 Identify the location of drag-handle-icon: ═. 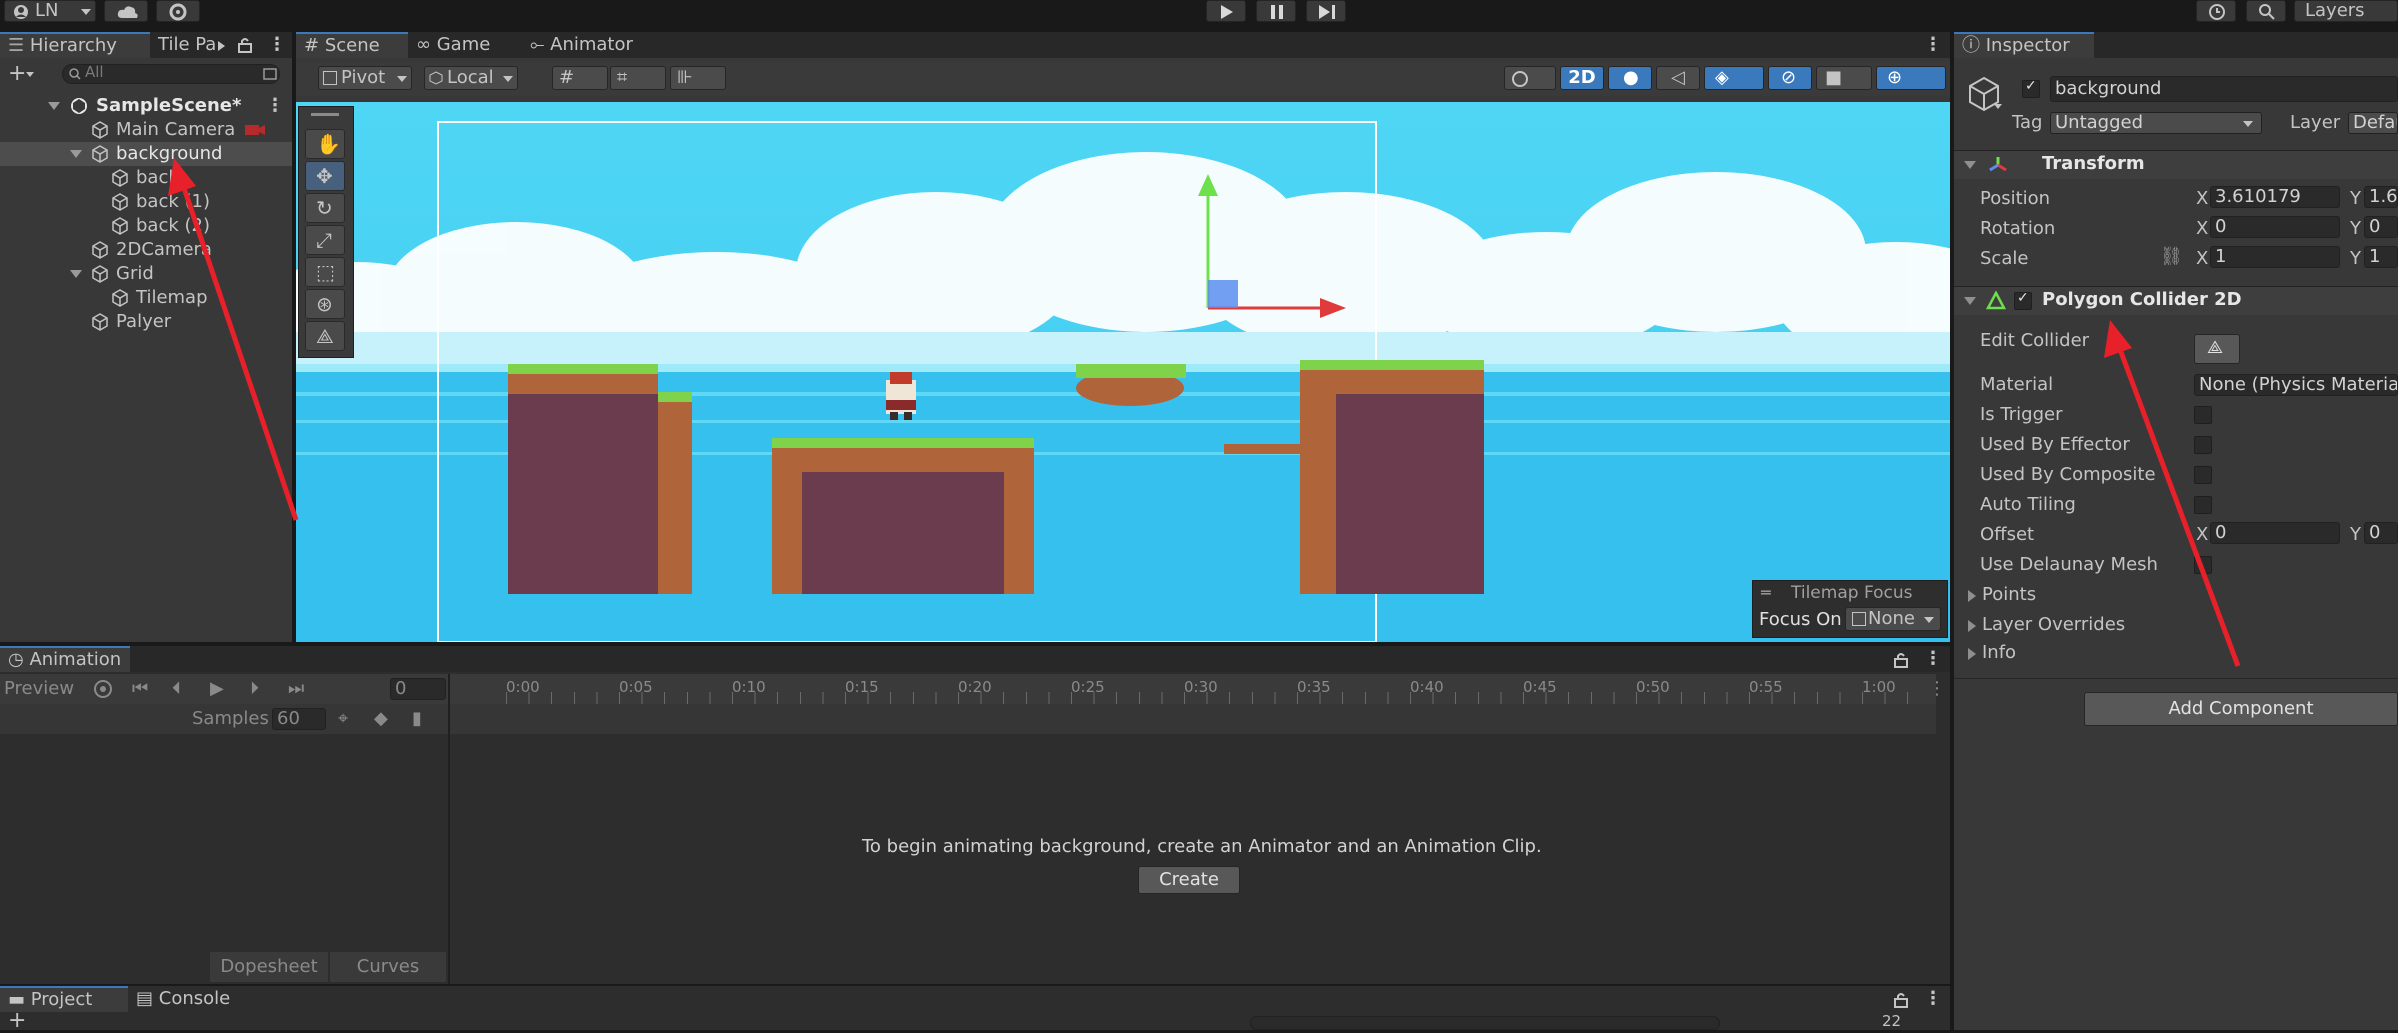
(1766, 592).